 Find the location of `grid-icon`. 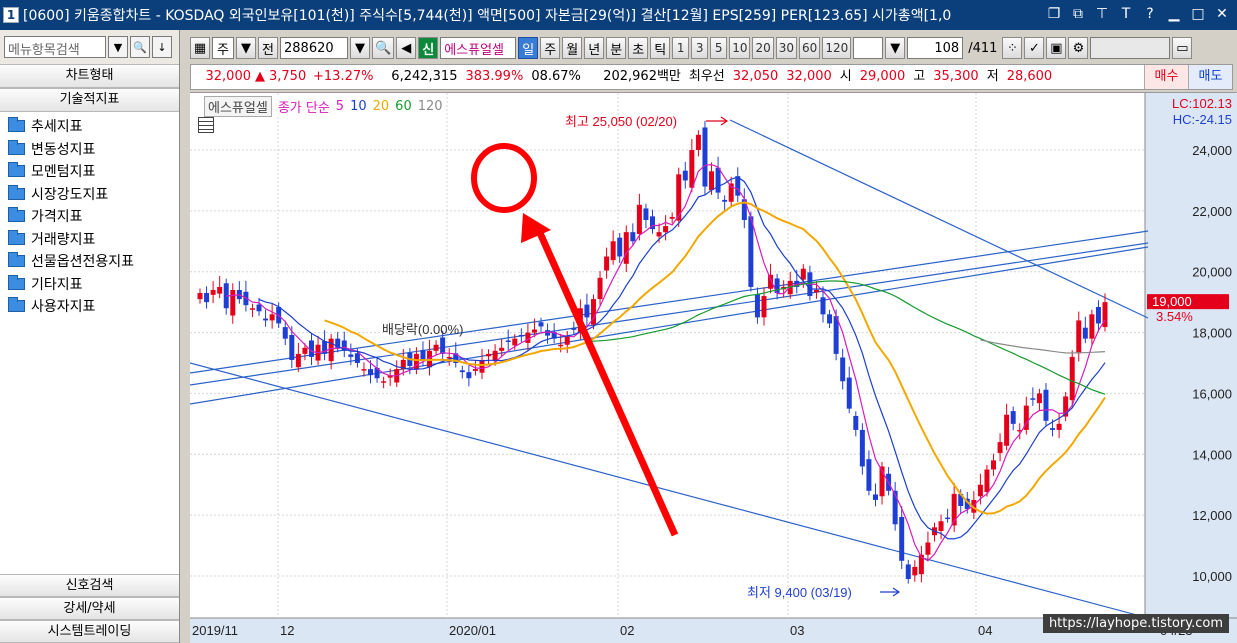

grid-icon is located at coordinates (206, 125).